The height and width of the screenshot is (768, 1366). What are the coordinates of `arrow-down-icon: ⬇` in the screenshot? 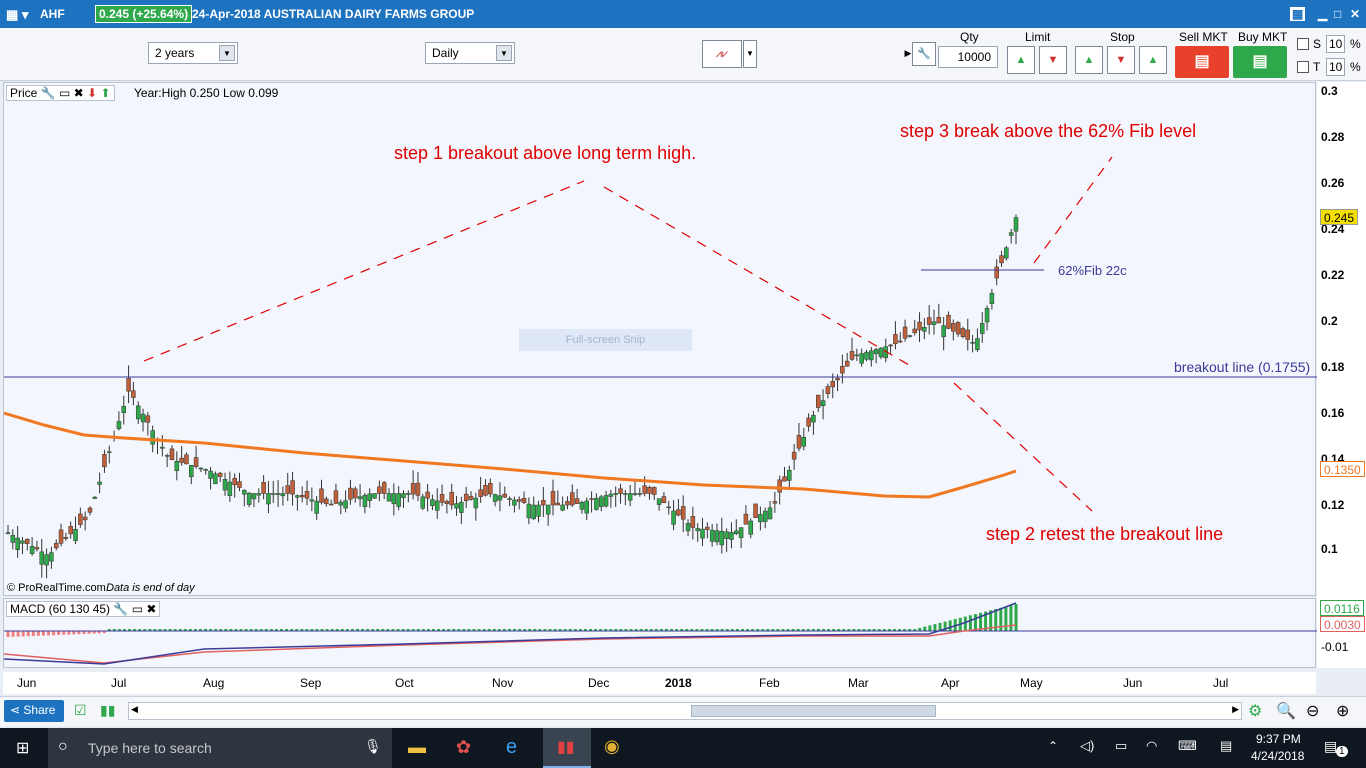 It's located at (92, 93).